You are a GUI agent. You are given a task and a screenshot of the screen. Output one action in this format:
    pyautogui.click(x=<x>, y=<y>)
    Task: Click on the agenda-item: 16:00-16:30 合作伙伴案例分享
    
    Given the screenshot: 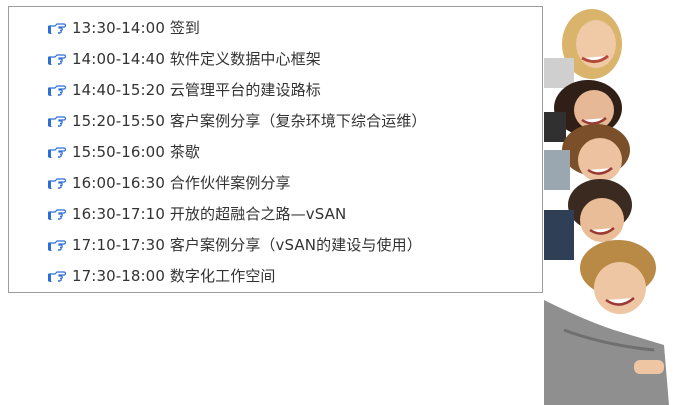 What is the action you would take?
    pyautogui.click(x=237, y=182)
    